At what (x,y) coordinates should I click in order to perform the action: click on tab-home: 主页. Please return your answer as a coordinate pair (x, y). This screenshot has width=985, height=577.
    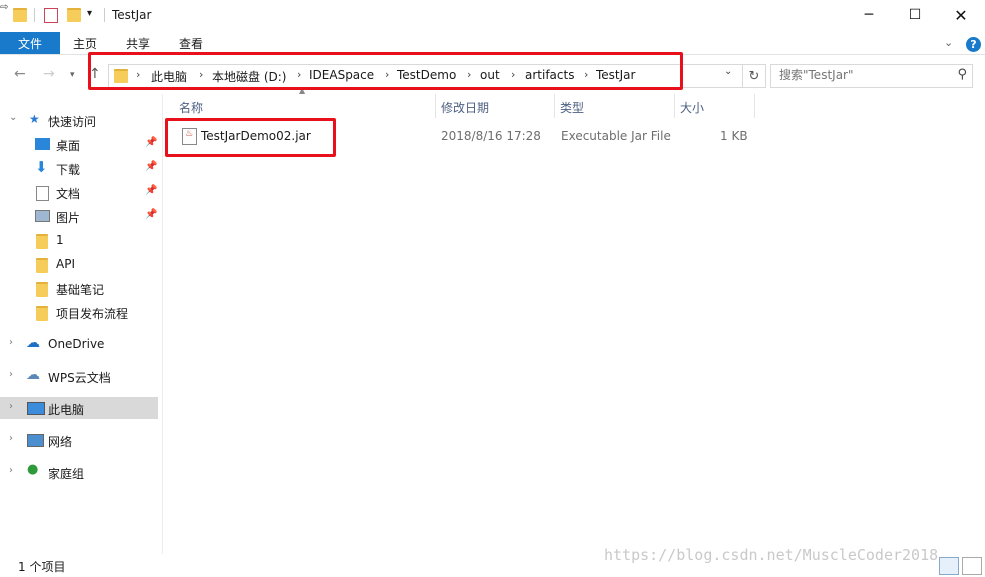
    Looking at the image, I should click on (85, 43).